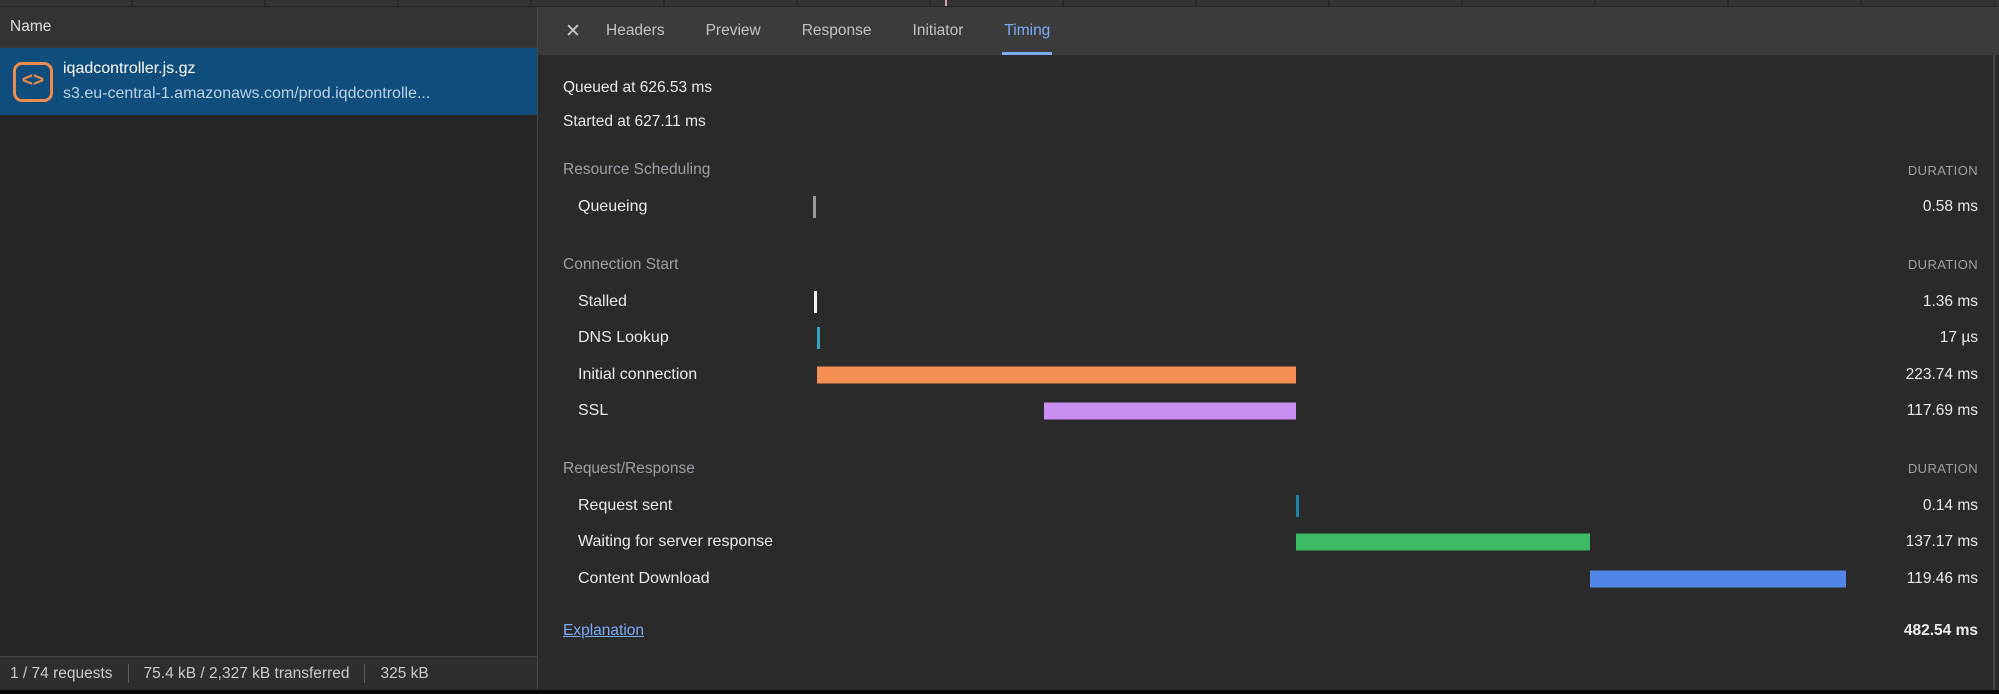 Image resolution: width=1999 pixels, height=694 pixels. Describe the element at coordinates (61, 673) in the screenshot. I see `status-item: 1 / 74 requests` at that location.